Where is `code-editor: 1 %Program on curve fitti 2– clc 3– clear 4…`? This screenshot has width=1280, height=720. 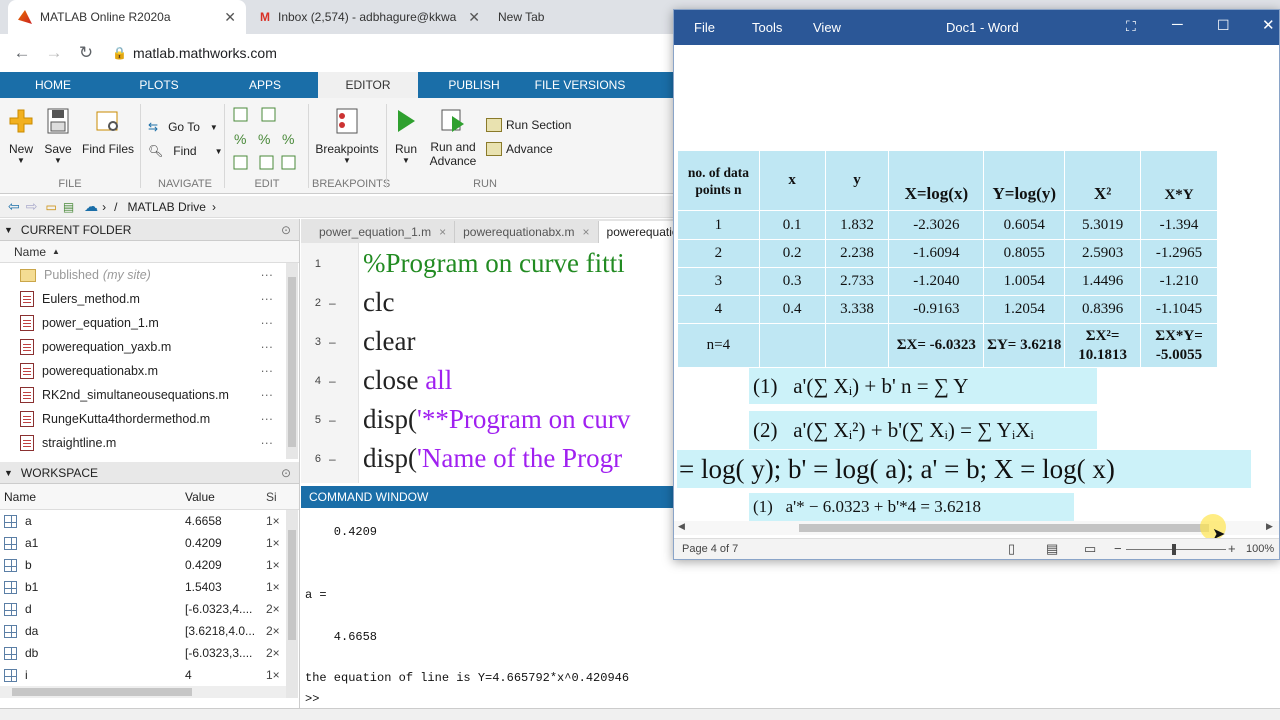
code-editor: 1 %Program on curve fitti 2– clc 3– clear 4… is located at coordinates (488, 363).